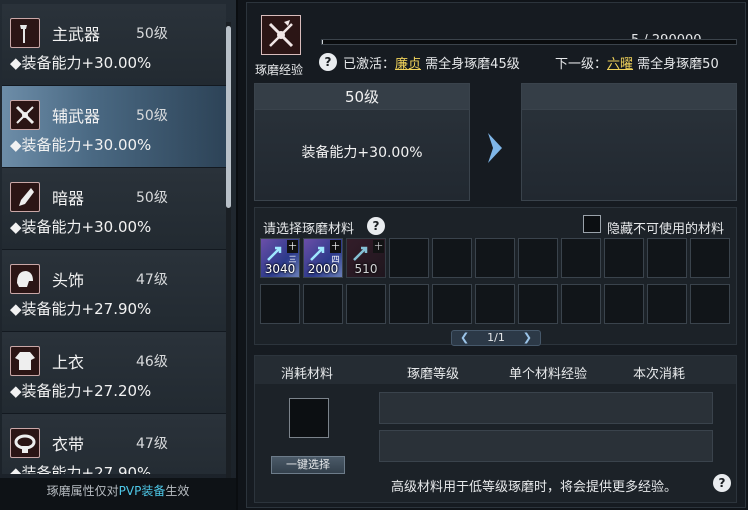 The image size is (748, 510). Describe the element at coordinates (307, 374) in the screenshot. I see `header-material: 消耗材料` at that location.